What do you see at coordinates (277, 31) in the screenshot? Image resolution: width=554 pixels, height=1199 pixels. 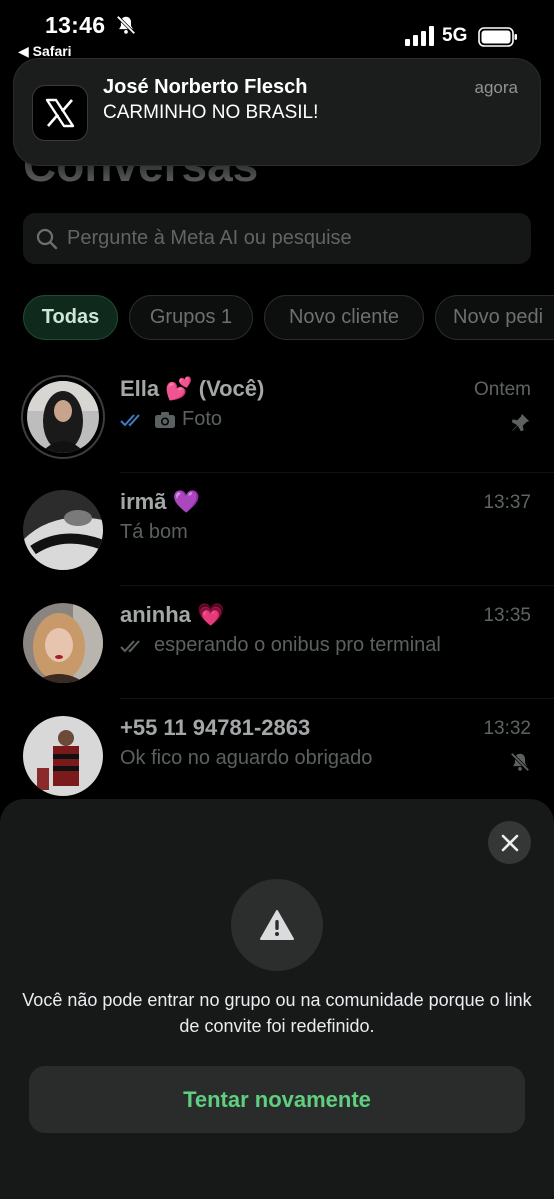 I see `status-bar: 13:46 ◀ Safari 5G` at bounding box center [277, 31].